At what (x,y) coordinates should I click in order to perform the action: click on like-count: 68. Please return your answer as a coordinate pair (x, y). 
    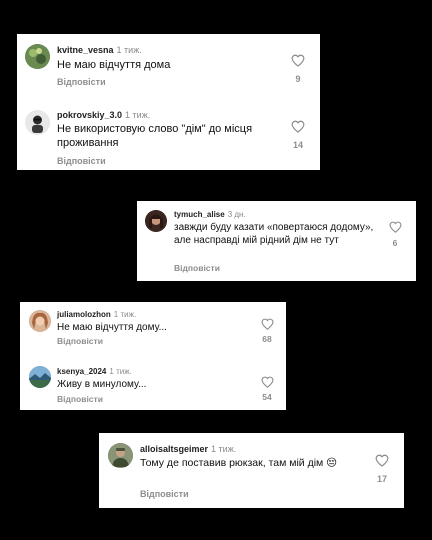
    Looking at the image, I should click on (267, 339).